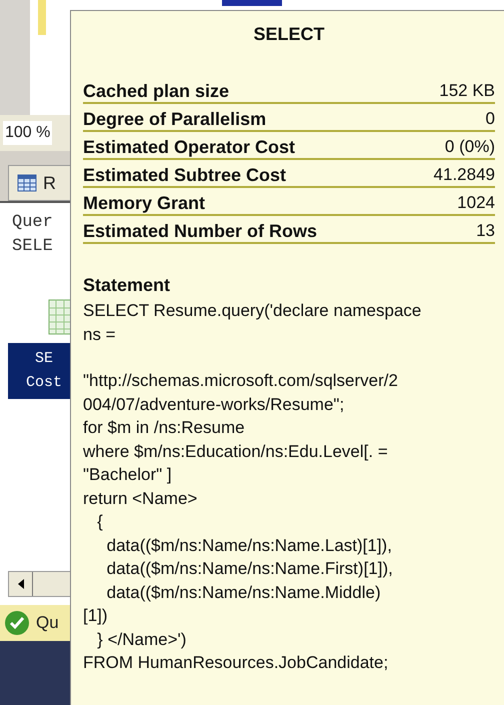  What do you see at coordinates (469, 147) in the screenshot?
I see `property-value: 0 (0%)` at bounding box center [469, 147].